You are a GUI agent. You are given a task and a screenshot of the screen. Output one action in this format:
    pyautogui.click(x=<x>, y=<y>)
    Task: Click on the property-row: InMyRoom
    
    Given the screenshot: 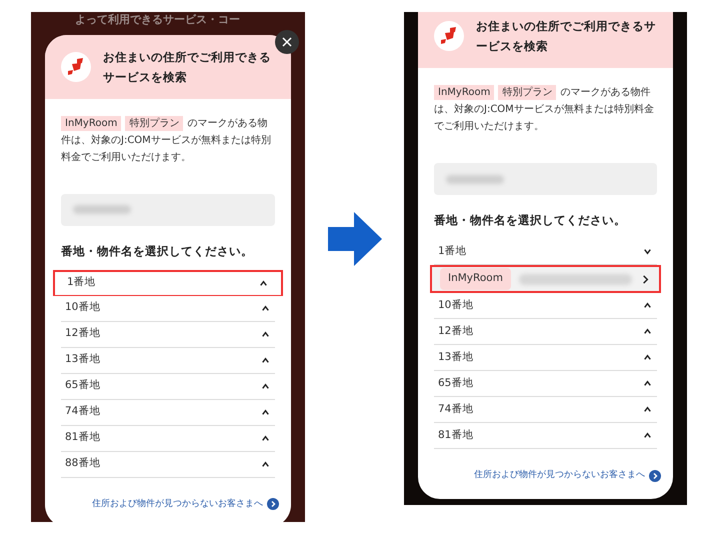 What is the action you would take?
    pyautogui.click(x=545, y=279)
    